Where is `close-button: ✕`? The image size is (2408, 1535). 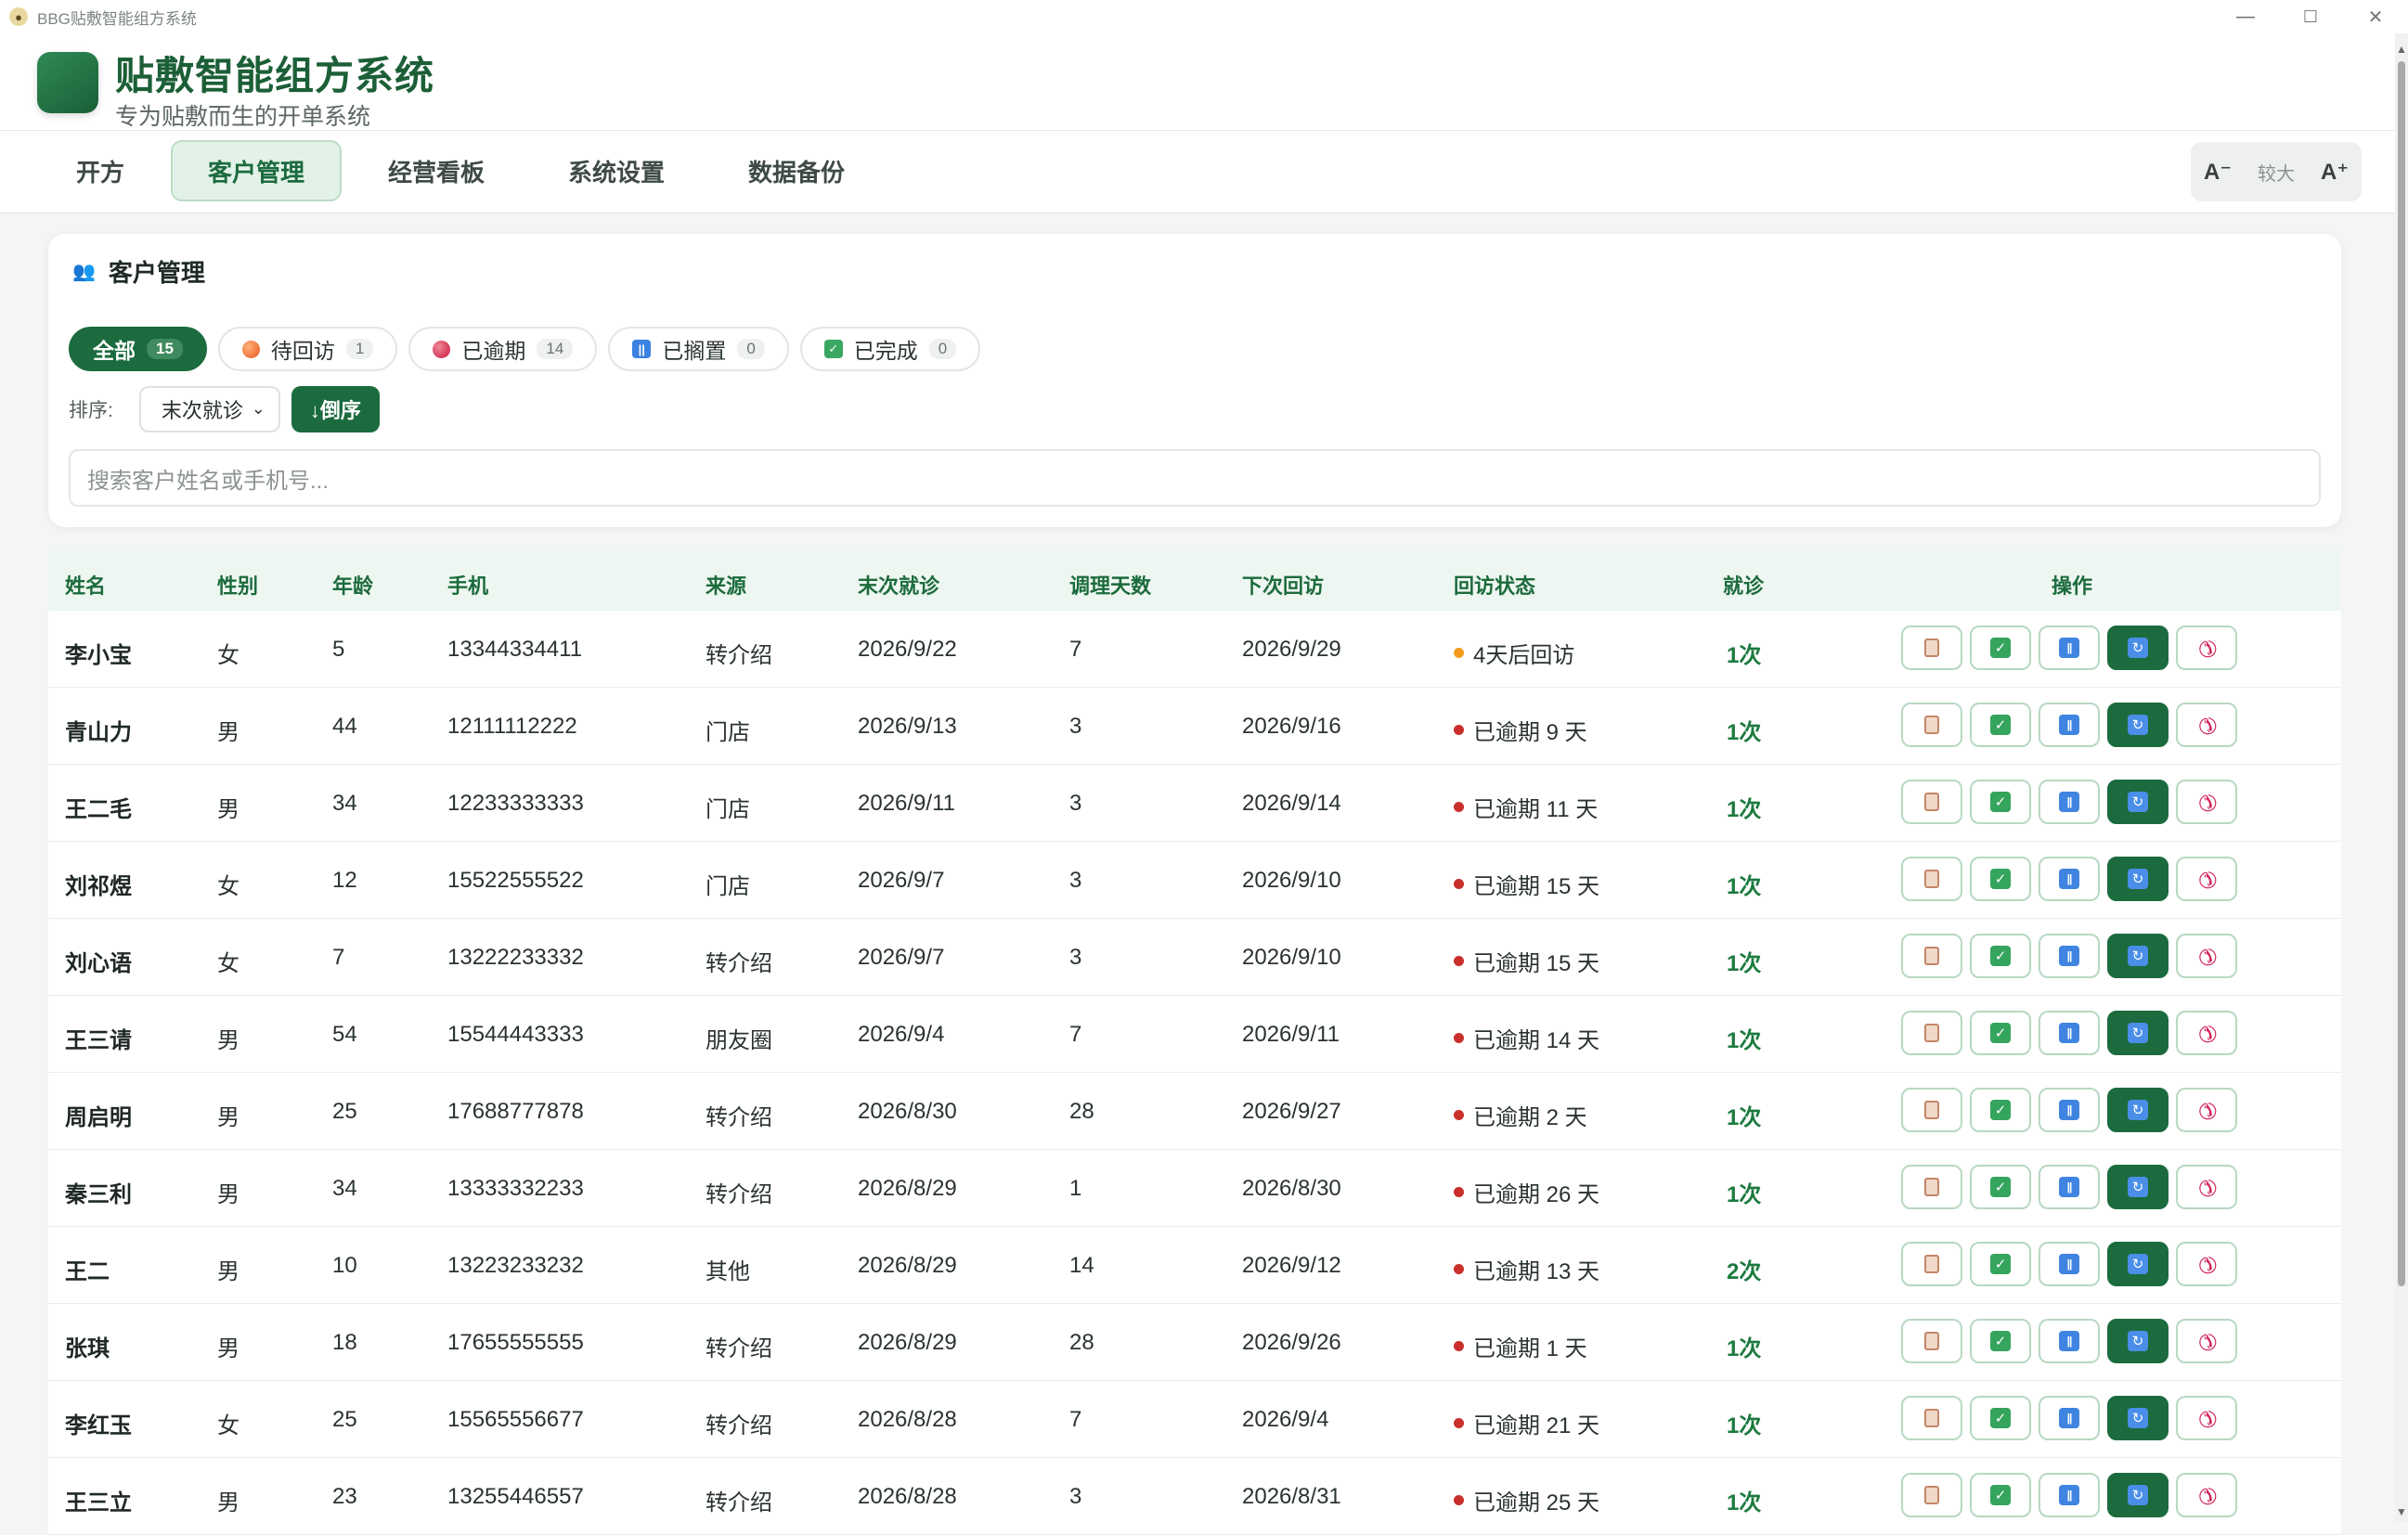
close-button: ✕ is located at coordinates (2375, 16).